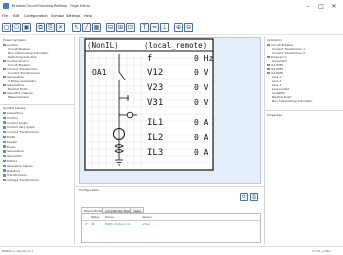 This screenshot has width=343, height=255. What do you see at coordinates (274, 40) in the screenshot?
I see `indicators-header: Indicators` at bounding box center [274, 40].